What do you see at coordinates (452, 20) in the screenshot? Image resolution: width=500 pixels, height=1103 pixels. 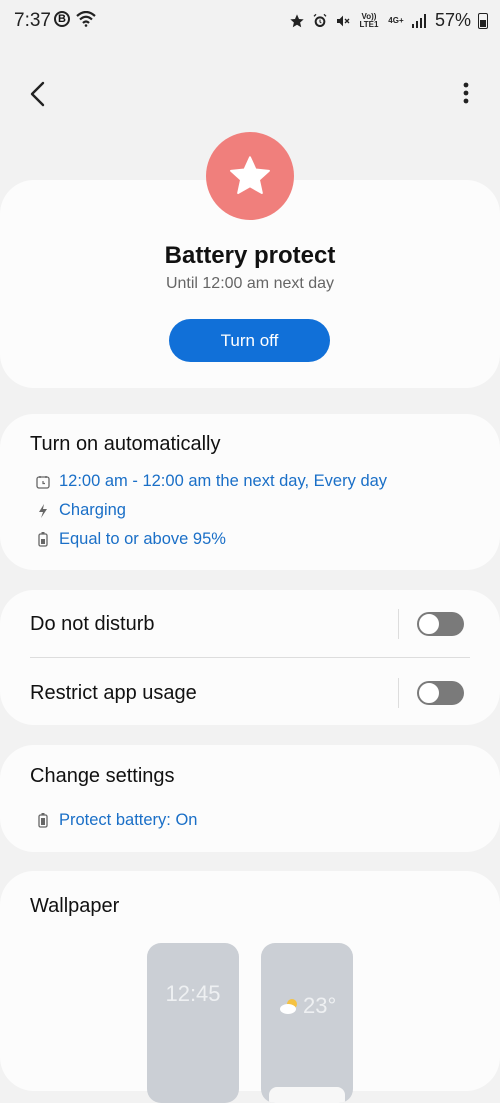 I see `battery-percent: 57%` at bounding box center [452, 20].